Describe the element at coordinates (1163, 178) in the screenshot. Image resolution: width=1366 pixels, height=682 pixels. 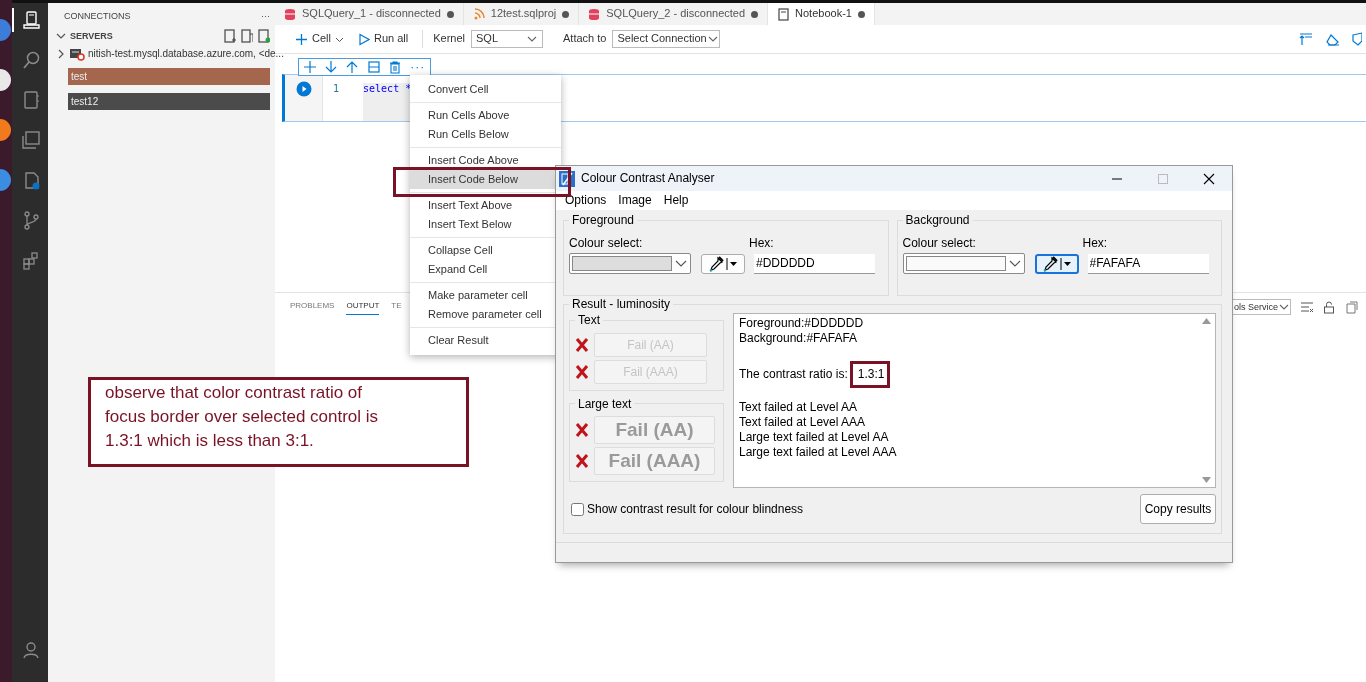
I see `maximize-icon` at that location.